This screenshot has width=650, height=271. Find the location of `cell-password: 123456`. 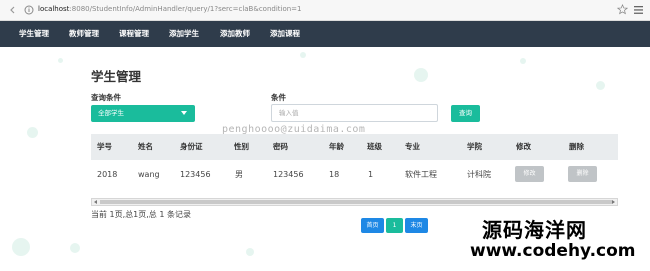

cell-password: 123456 is located at coordinates (288, 174).